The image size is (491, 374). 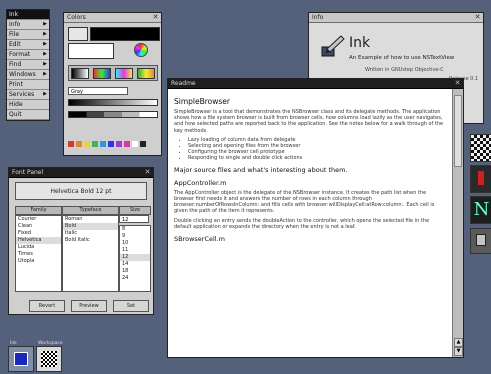 What do you see at coordinates (38, 226) in the screenshot?
I see `list-item: Clean` at bounding box center [38, 226].